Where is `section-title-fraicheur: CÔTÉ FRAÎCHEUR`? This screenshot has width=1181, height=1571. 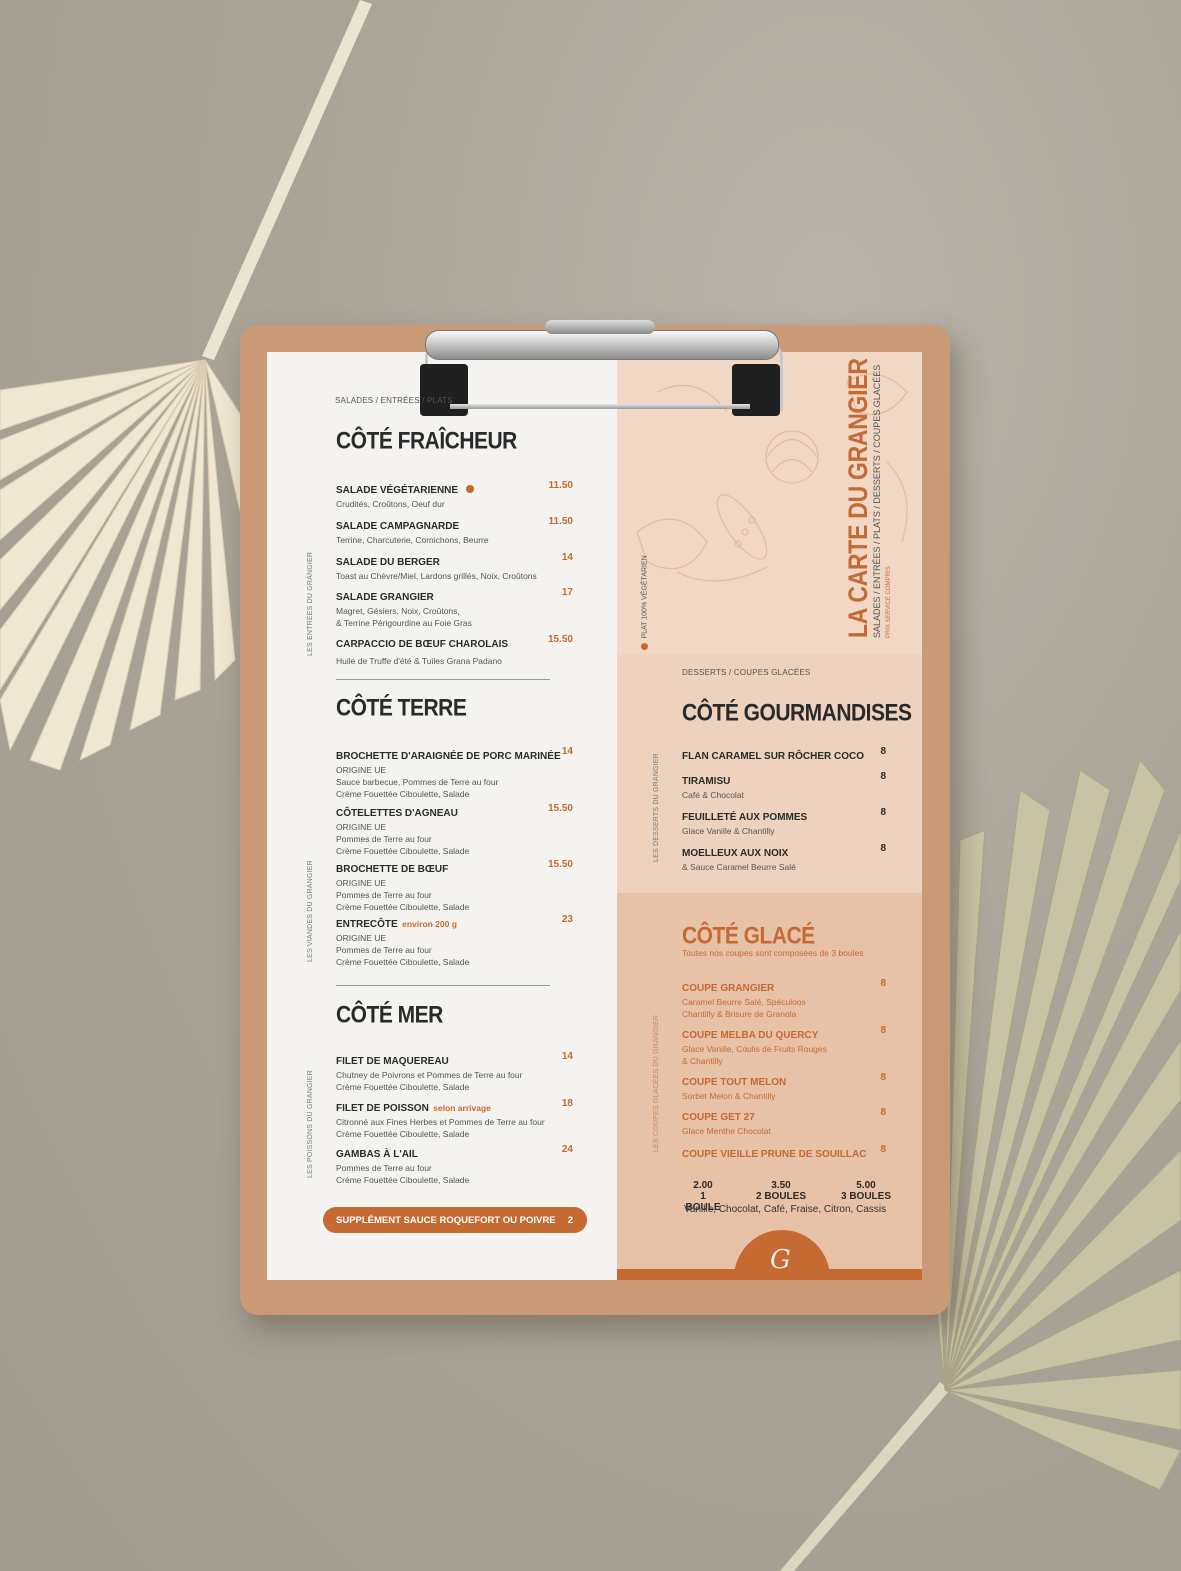
section-title-fraicheur: CÔTÉ FRAÎCHEUR is located at coordinates (426, 441).